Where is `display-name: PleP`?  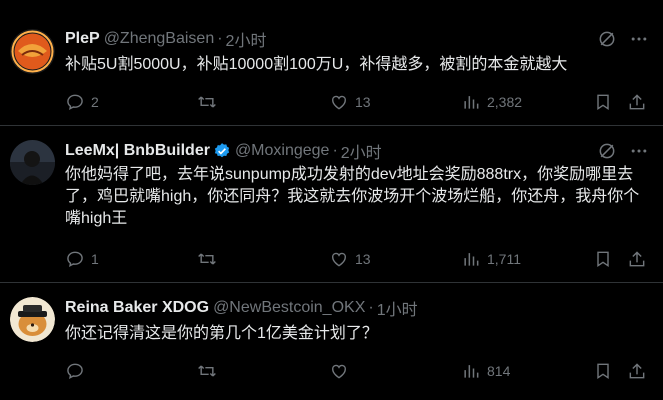
display-name: PleP is located at coordinates (82, 39).